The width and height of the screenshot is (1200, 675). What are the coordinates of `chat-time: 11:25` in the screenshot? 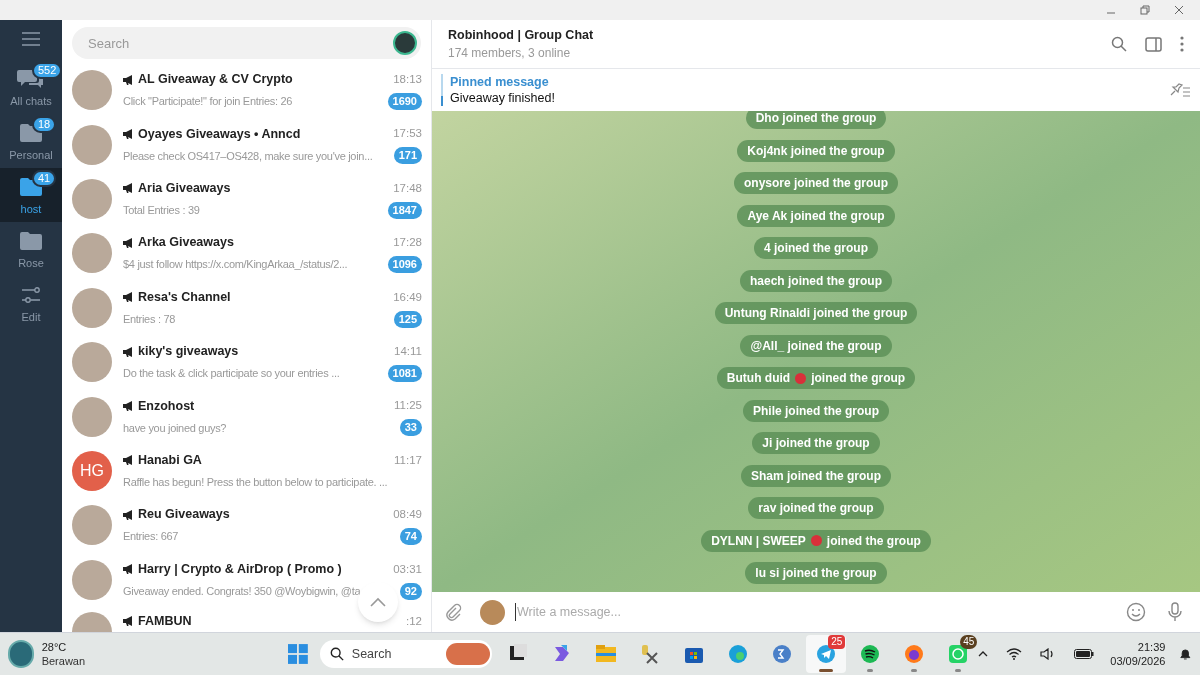 It's located at (408, 406).